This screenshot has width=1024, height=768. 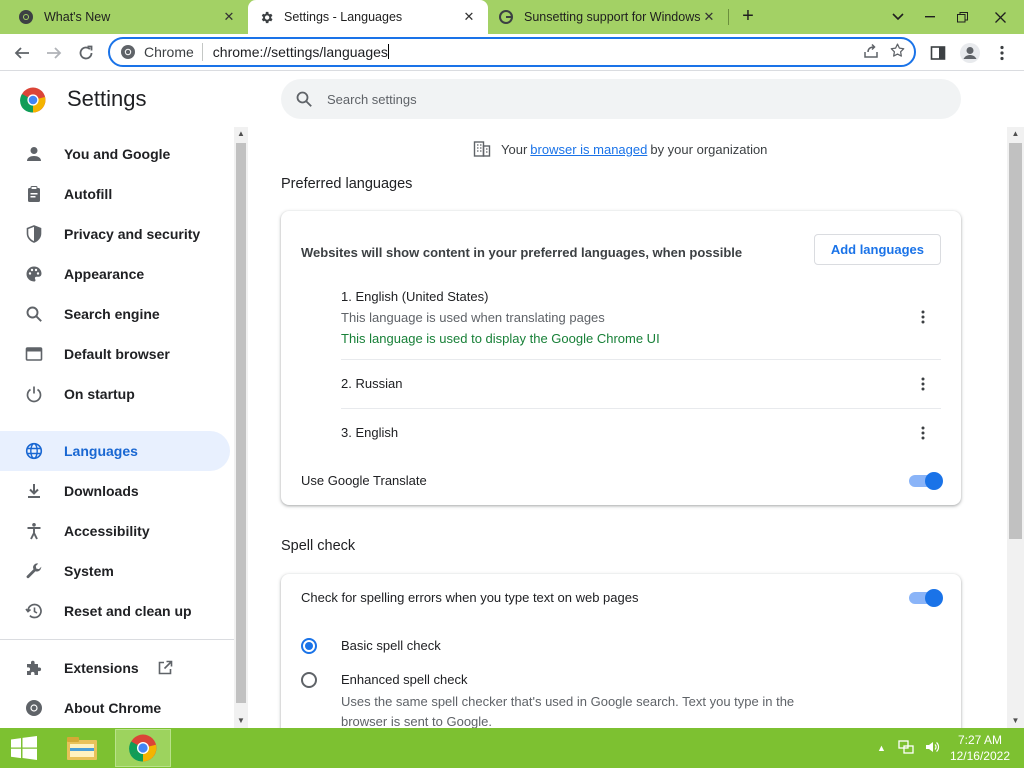 I want to click on sidebar-item-label: Downloads, so click(x=101, y=491).